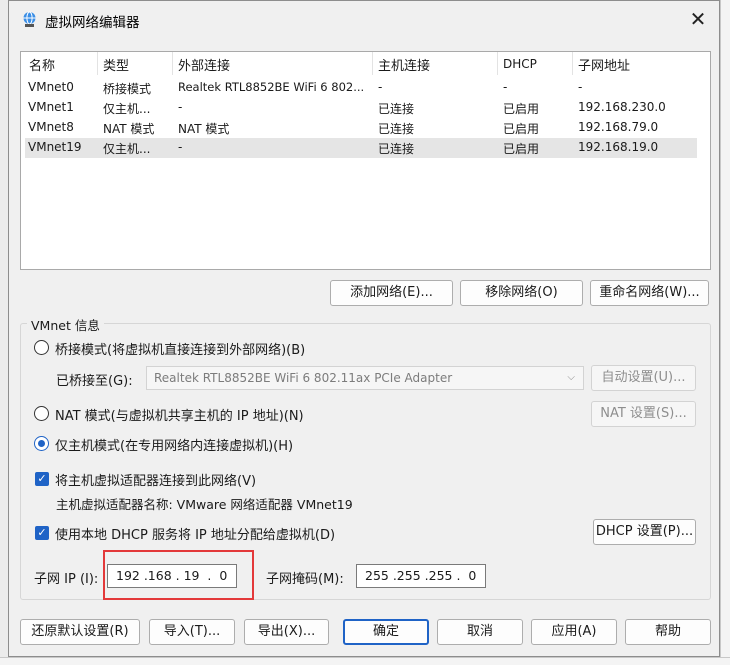  I want to click on window-title: 虚拟网络编辑器, so click(92, 23).